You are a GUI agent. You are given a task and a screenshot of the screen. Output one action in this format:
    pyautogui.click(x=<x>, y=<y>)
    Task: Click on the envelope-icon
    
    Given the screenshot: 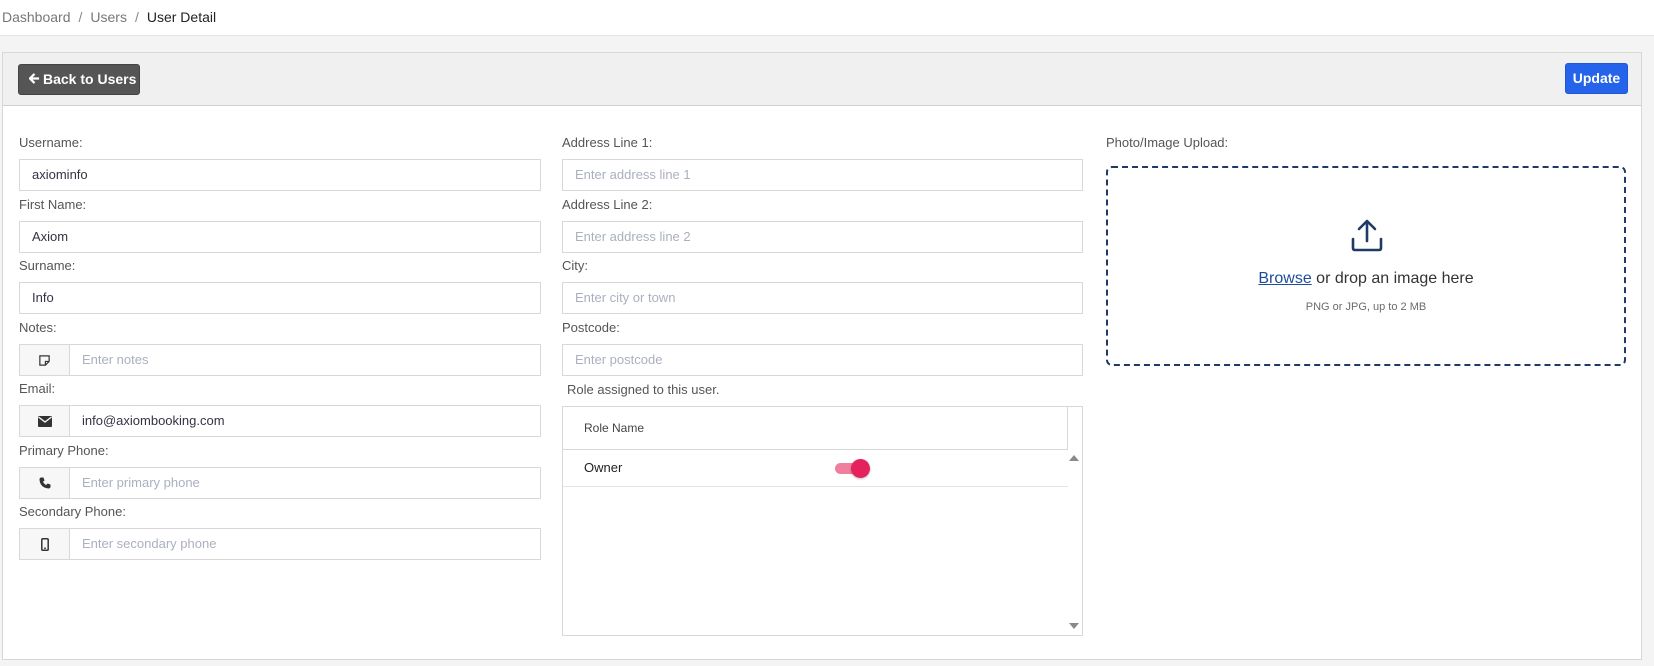 What is the action you would take?
    pyautogui.click(x=44, y=421)
    